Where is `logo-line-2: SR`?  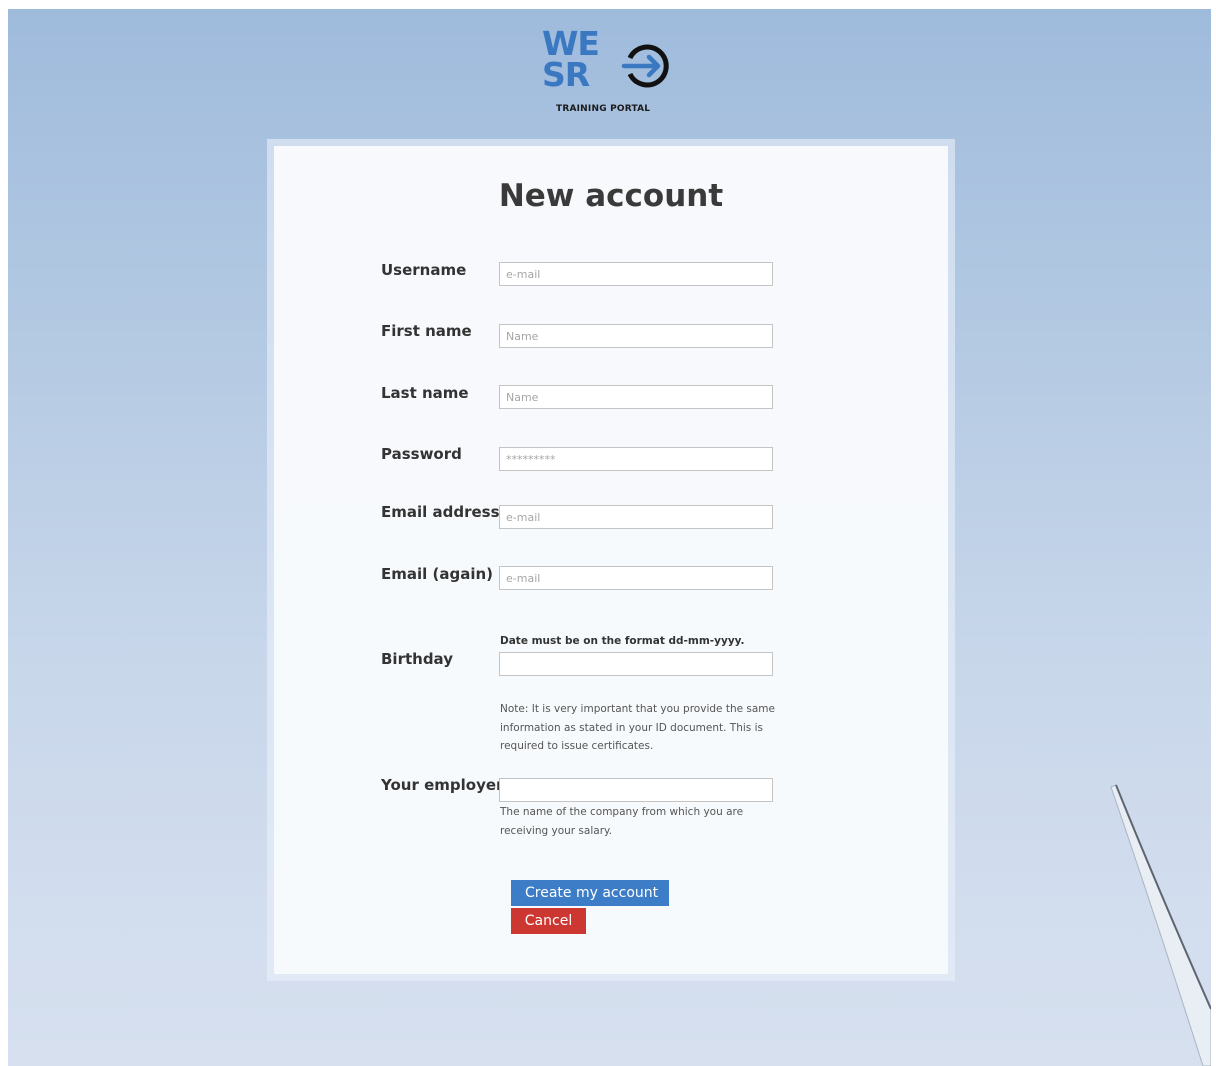 logo-line-2: SR is located at coordinates (566, 74).